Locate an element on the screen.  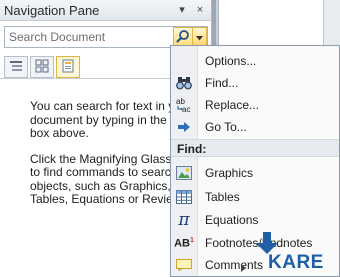
close-icon: × is located at coordinates (200, 10).